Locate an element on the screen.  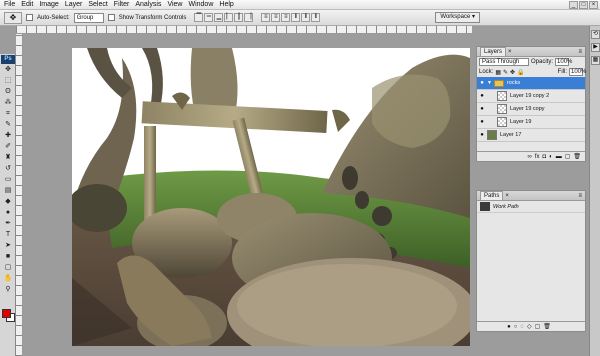
dodge-icon: ● is located at coordinates (8, 213).